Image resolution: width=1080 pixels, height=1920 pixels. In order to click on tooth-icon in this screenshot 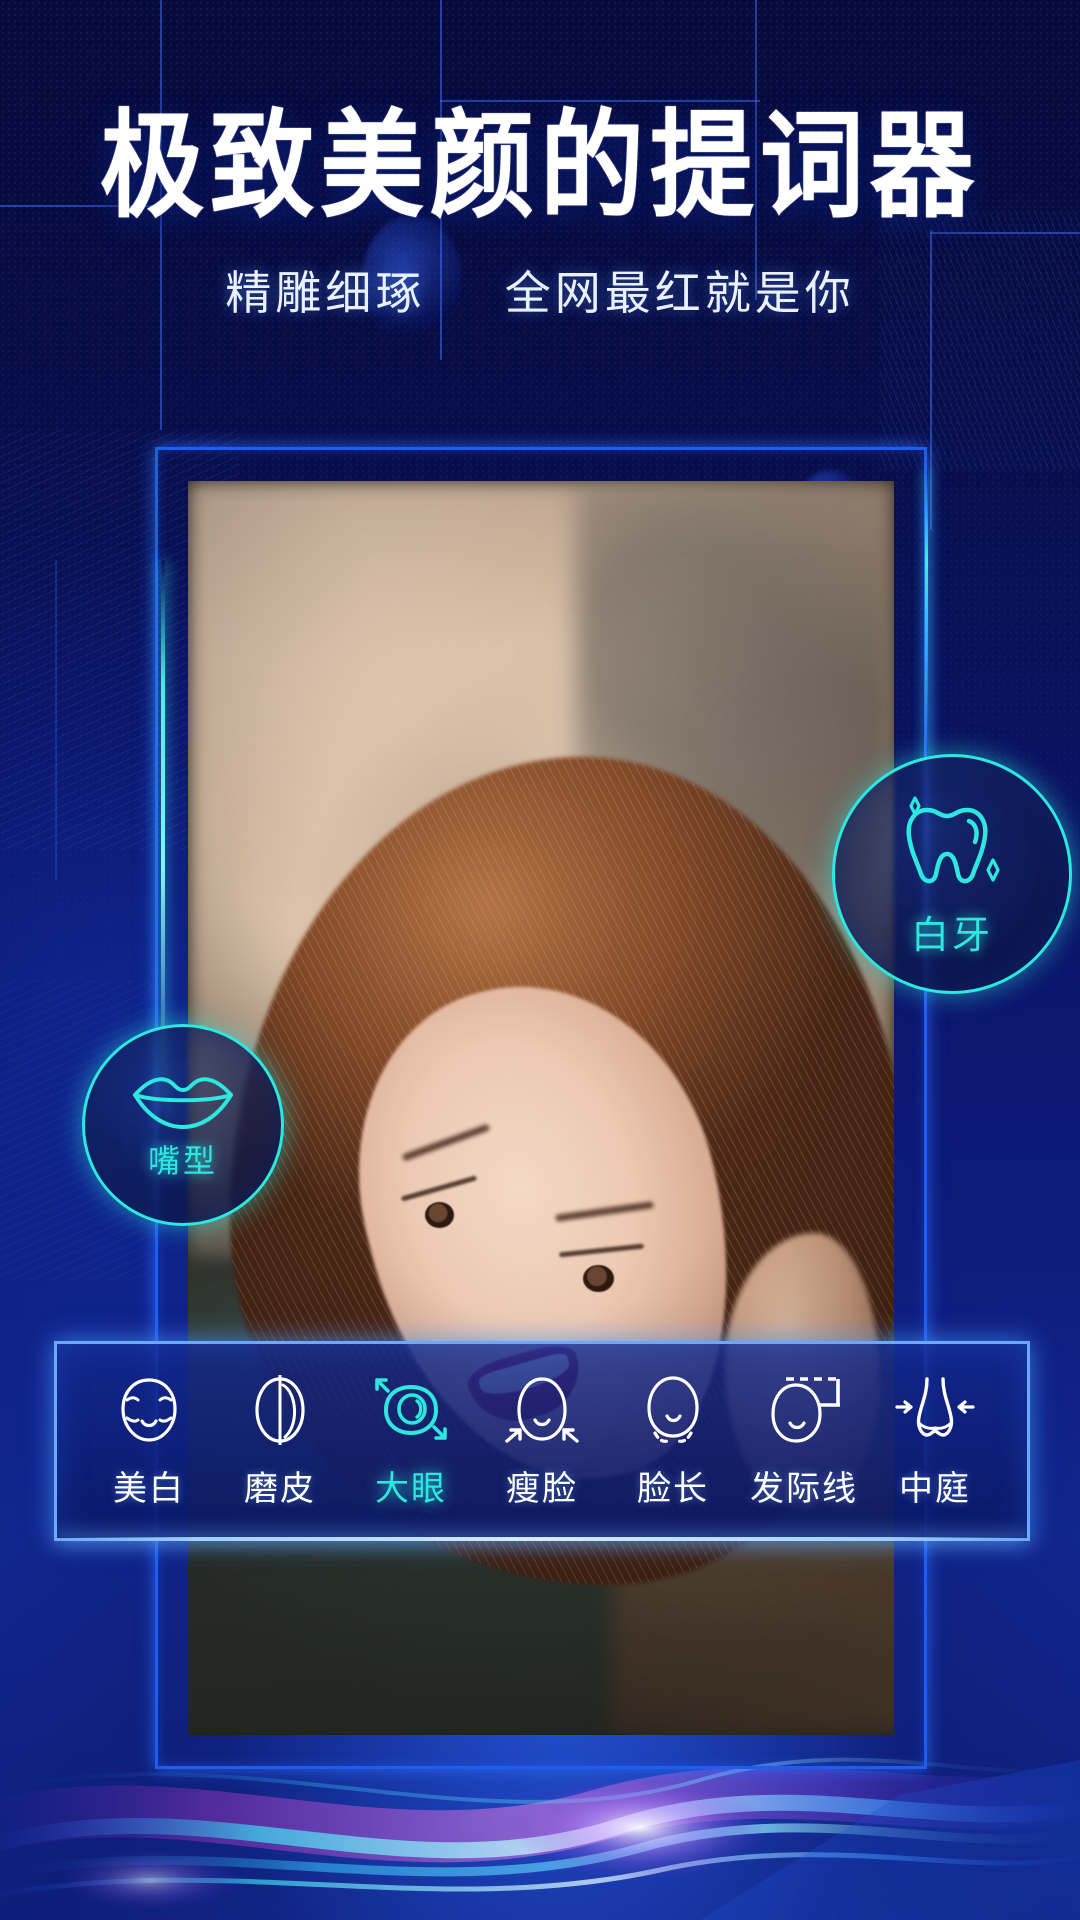, I will do `click(953, 839)`.